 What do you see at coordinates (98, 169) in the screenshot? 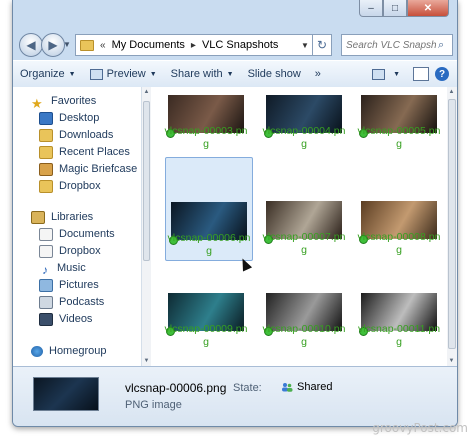
I see `nav-item-label: Magic Briefcase` at bounding box center [98, 169].